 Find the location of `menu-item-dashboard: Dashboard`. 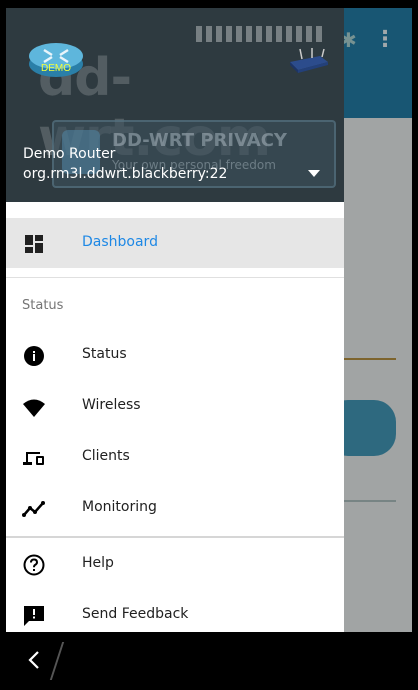

menu-item-dashboard: Dashboard is located at coordinates (175, 243).